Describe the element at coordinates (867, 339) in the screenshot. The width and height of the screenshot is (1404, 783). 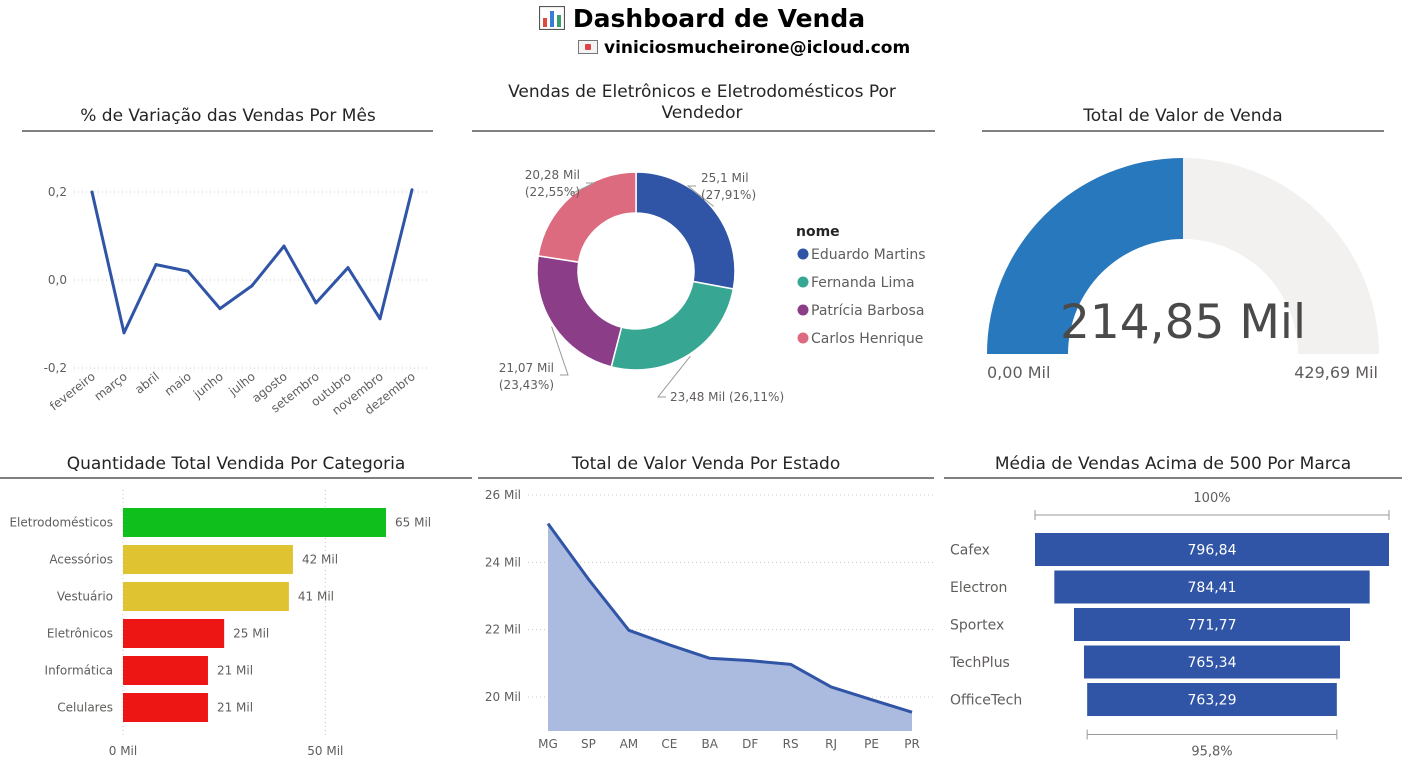
I see `donut-legend-label: Carlos Henrique` at that location.